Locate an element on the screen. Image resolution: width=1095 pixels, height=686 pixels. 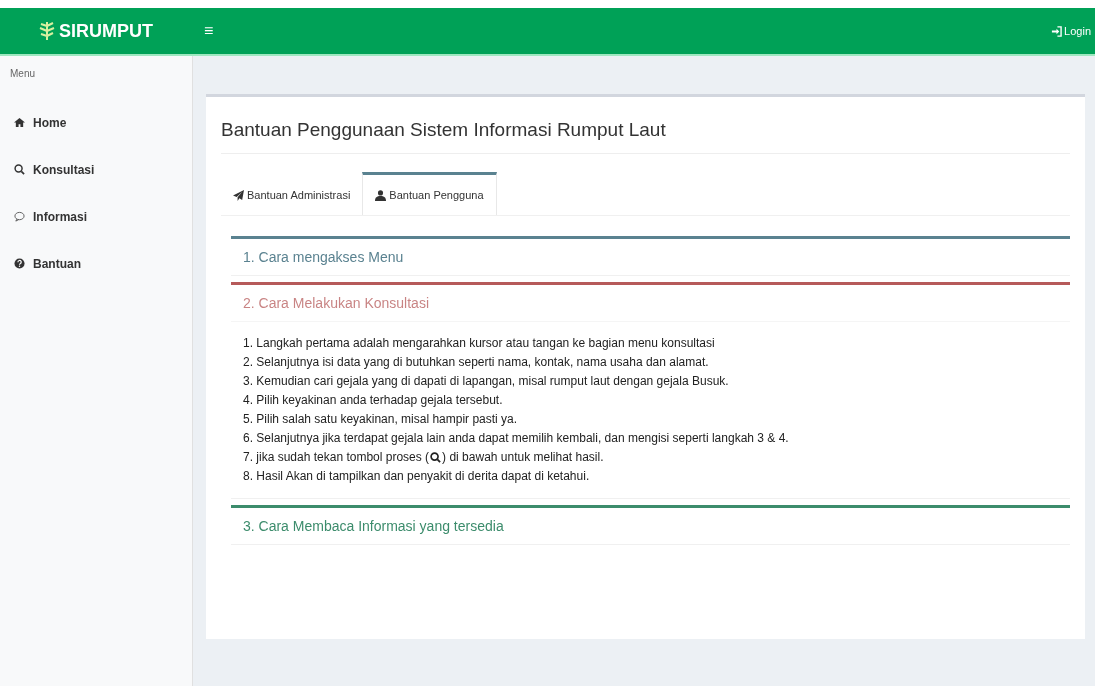
panel-heading: 3. Cara Membaca Informasi yang tersedia is located at coordinates (650, 526).